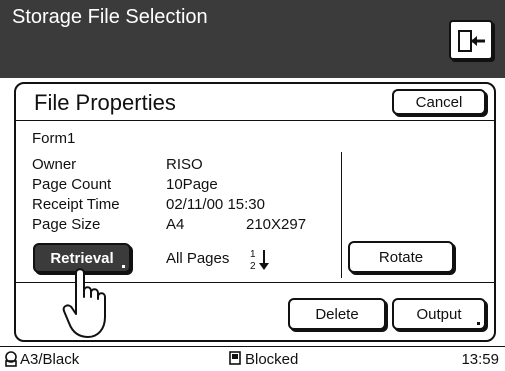 This screenshot has height=371, width=505. I want to click on panel-title: File Properties, so click(105, 102).